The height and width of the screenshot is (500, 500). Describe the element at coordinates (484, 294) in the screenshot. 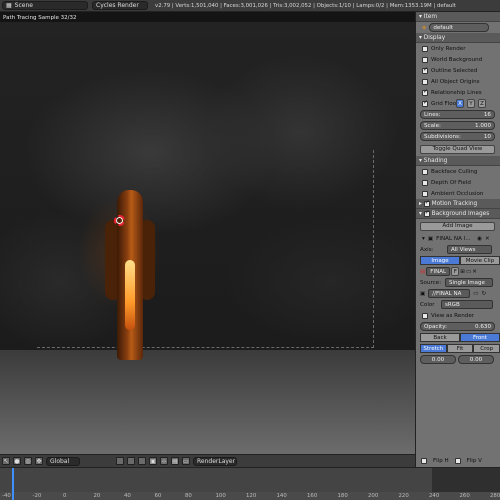

I see `reload-icon: ↻` at that location.